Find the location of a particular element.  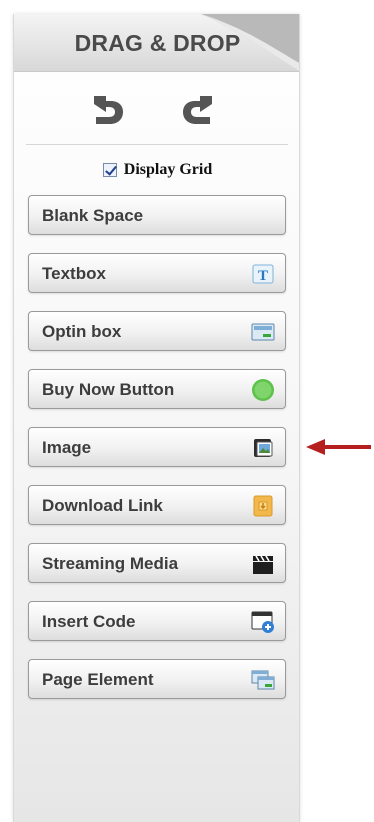

textbox-button: Textbox T is located at coordinates (157, 273).